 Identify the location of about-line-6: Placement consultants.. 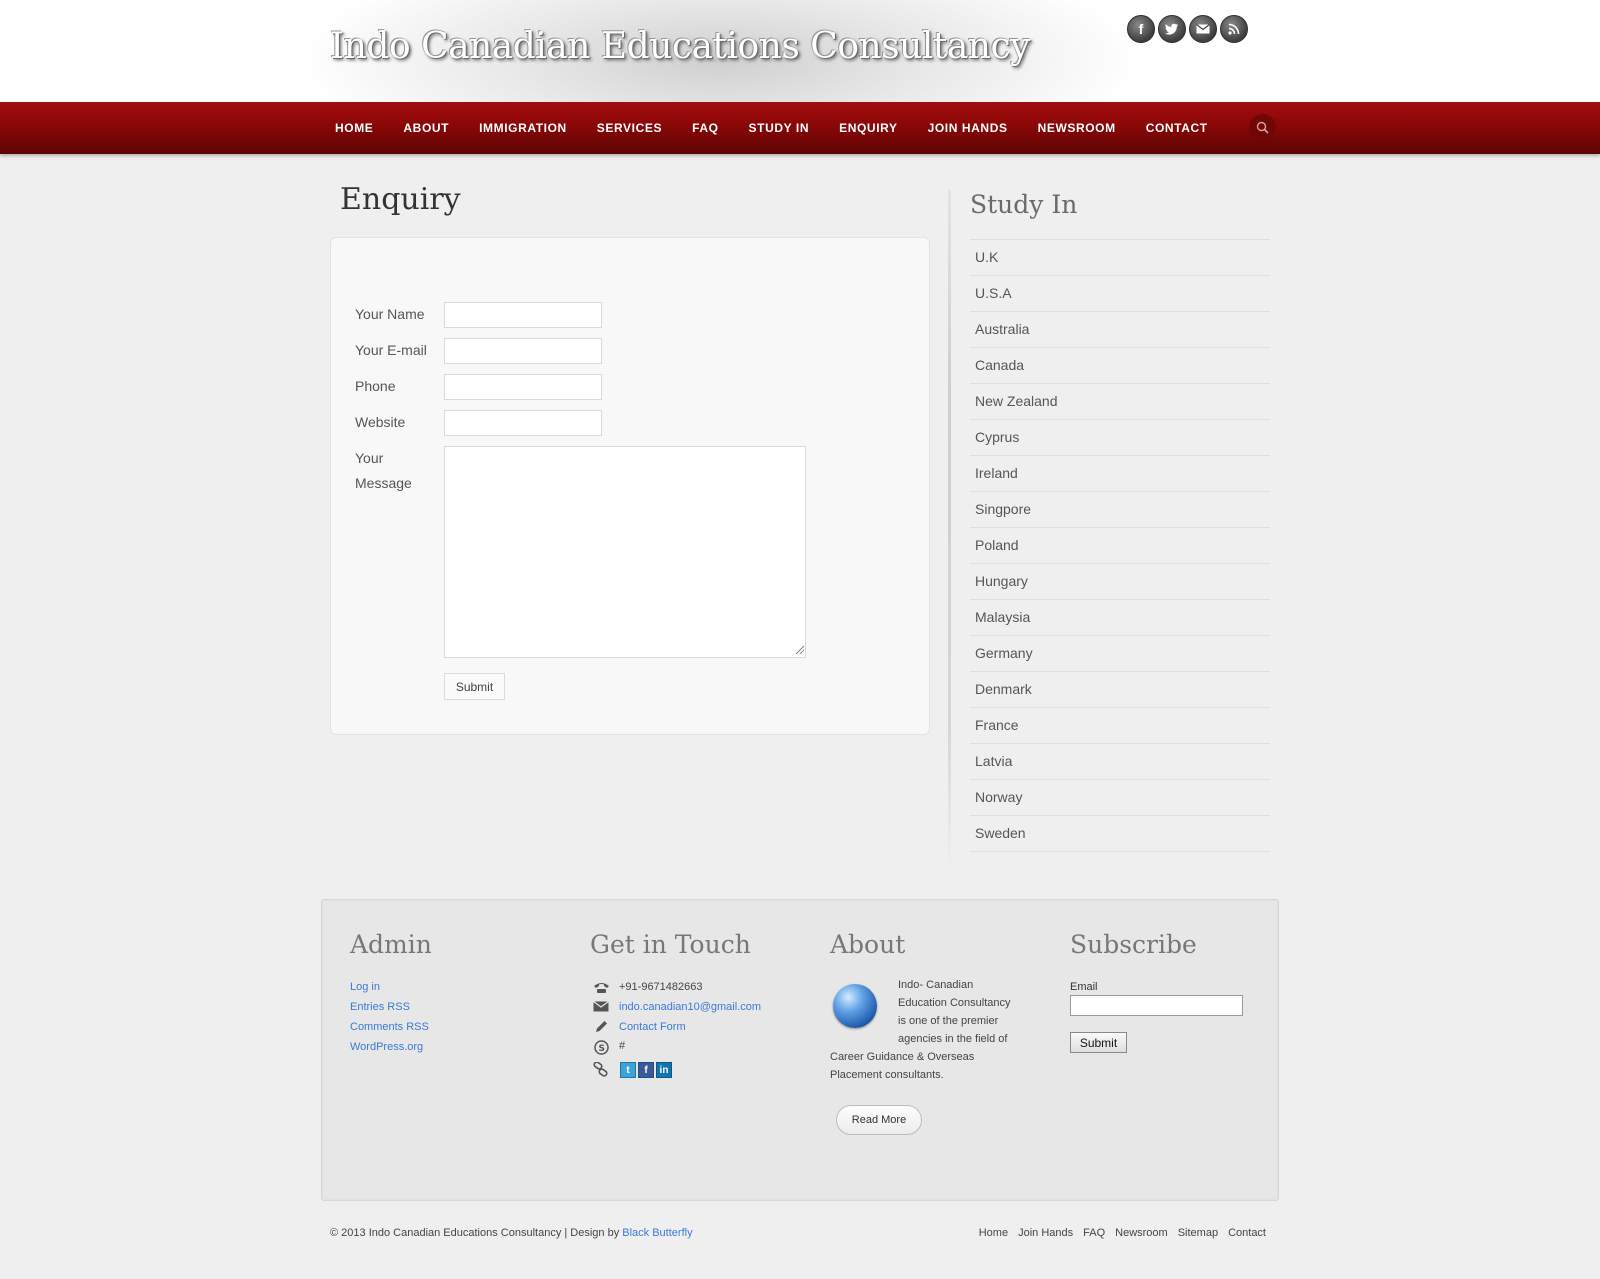
(887, 1075).